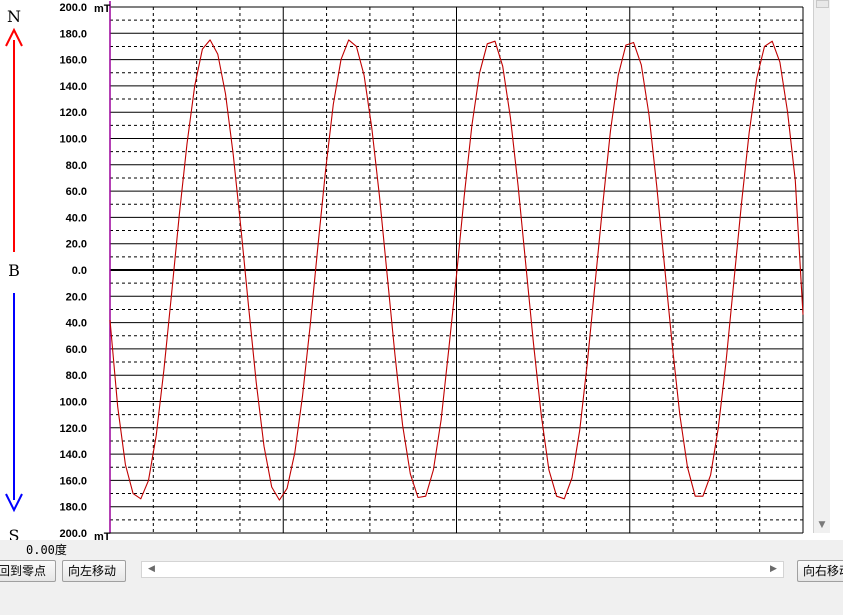 Image resolution: width=843 pixels, height=615 pixels. I want to click on scroll-right-arrow-icon: ▶, so click(773, 569).